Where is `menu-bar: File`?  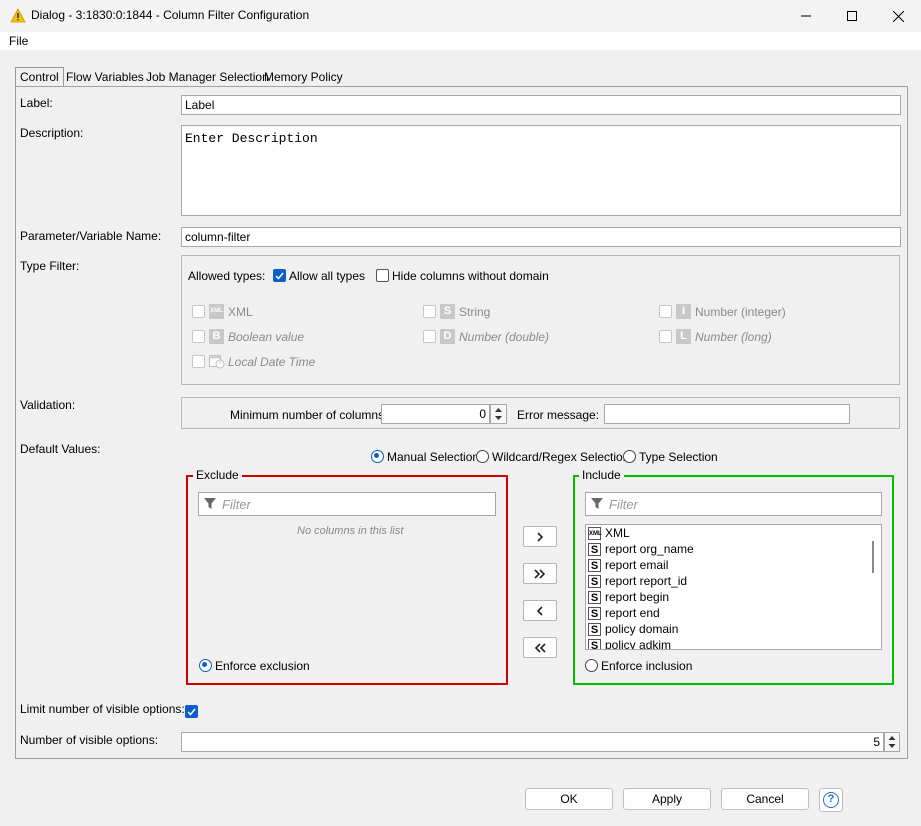
menu-bar: File is located at coordinates (460, 41).